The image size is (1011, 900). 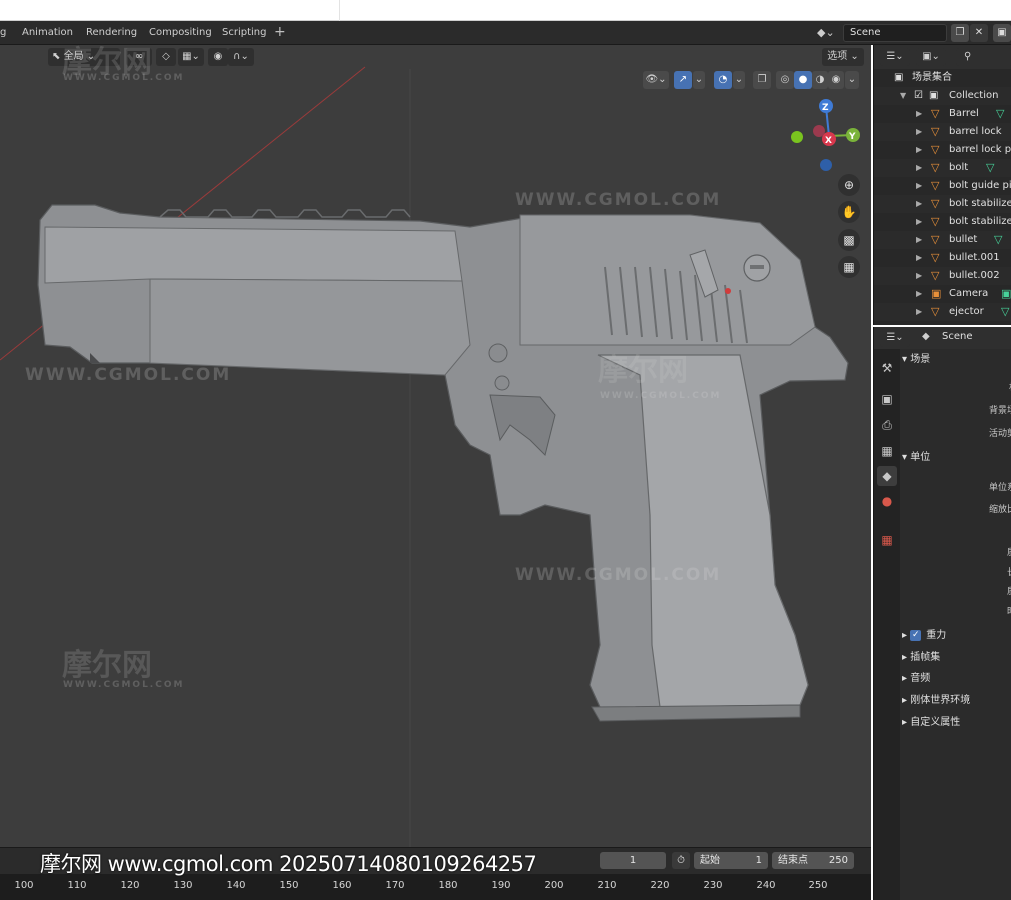 I want to click on material-shading-icon: ◑, so click(x=820, y=80).